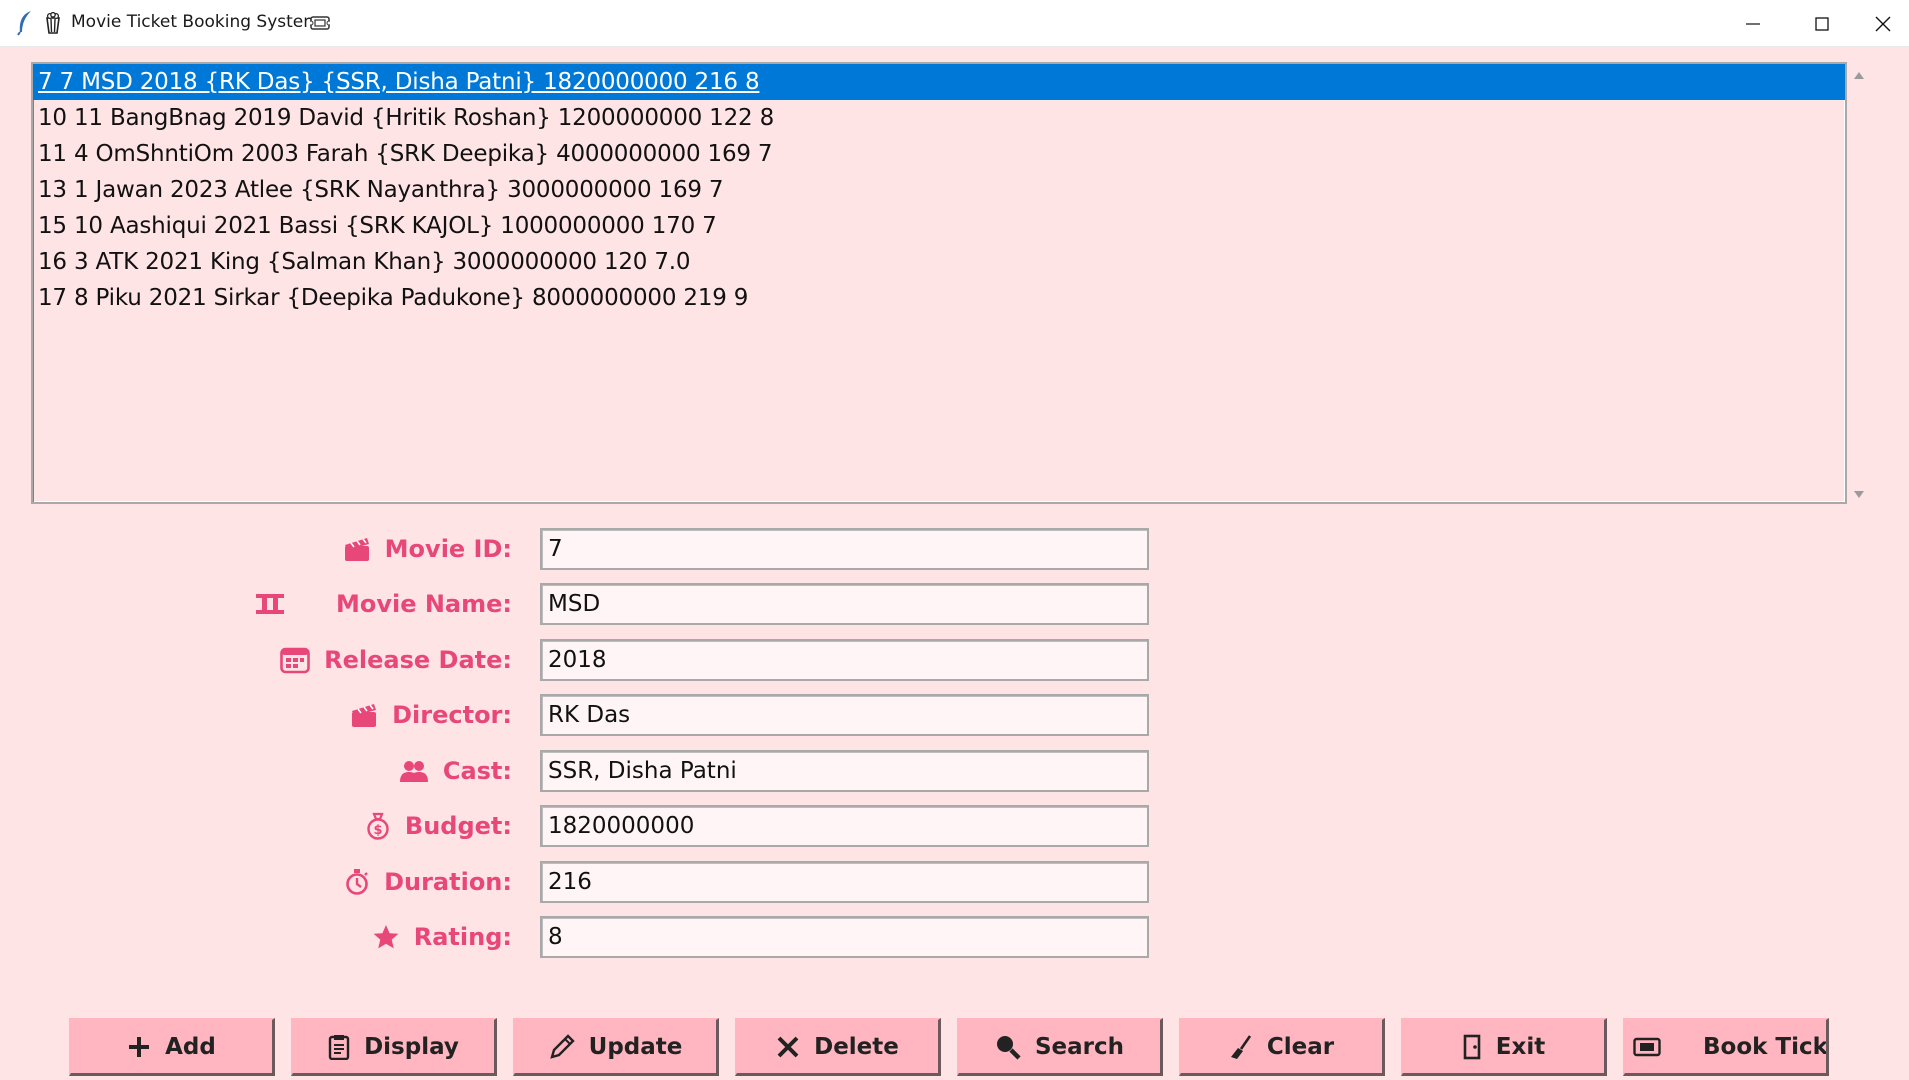 The height and width of the screenshot is (1080, 1909). What do you see at coordinates (844, 826) in the screenshot?
I see `budget-field` at bounding box center [844, 826].